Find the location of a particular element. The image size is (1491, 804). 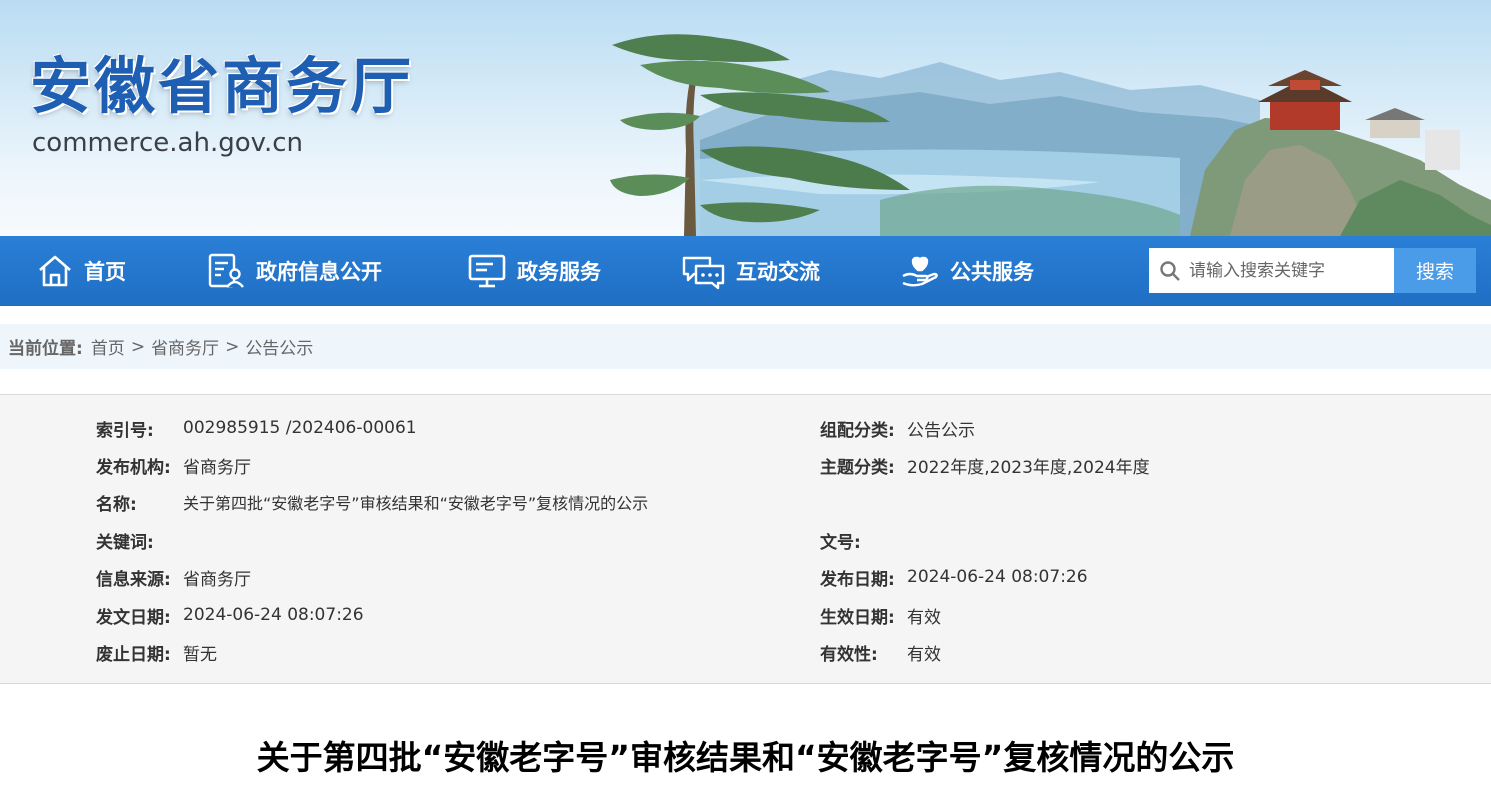

info-row-name: 名称: 关于第四批“安徽老字号”审核结果和“安徽老字号”复核情况的公示 is located at coordinates (372, 502).